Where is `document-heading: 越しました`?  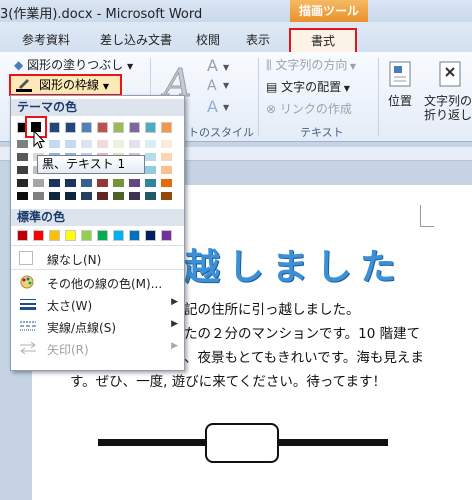
document-heading: 越しました is located at coordinates (294, 267).